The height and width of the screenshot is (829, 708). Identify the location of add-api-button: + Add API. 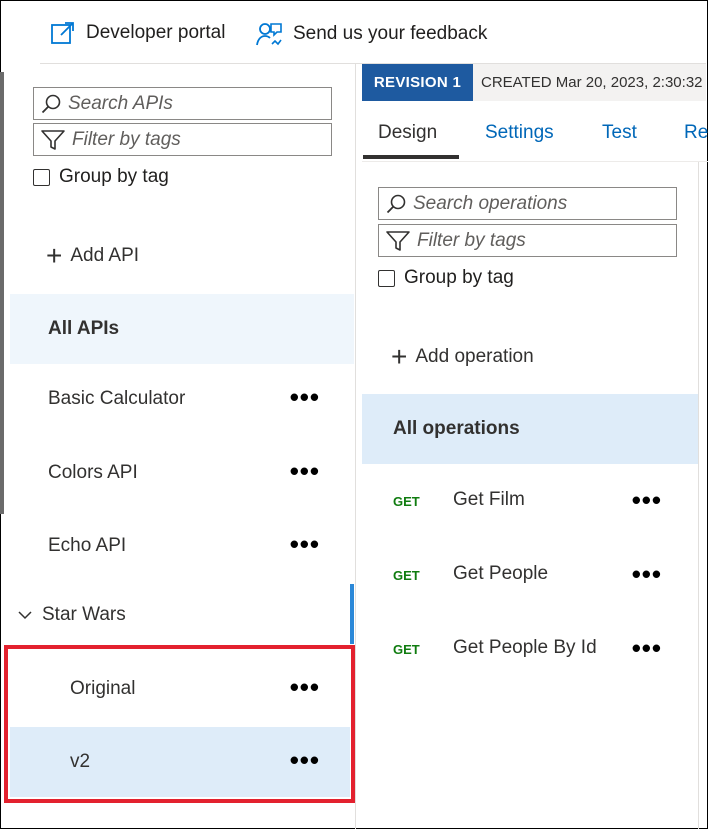
(92, 256).